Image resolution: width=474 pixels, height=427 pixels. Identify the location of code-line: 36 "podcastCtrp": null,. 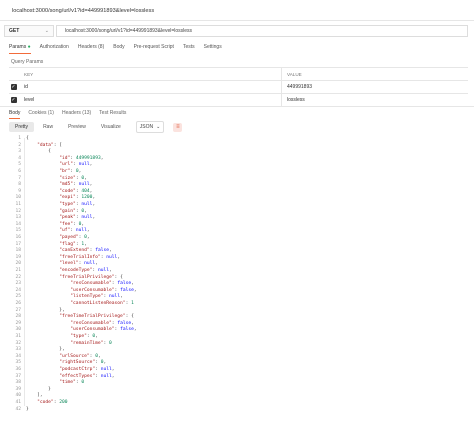
(61, 370).